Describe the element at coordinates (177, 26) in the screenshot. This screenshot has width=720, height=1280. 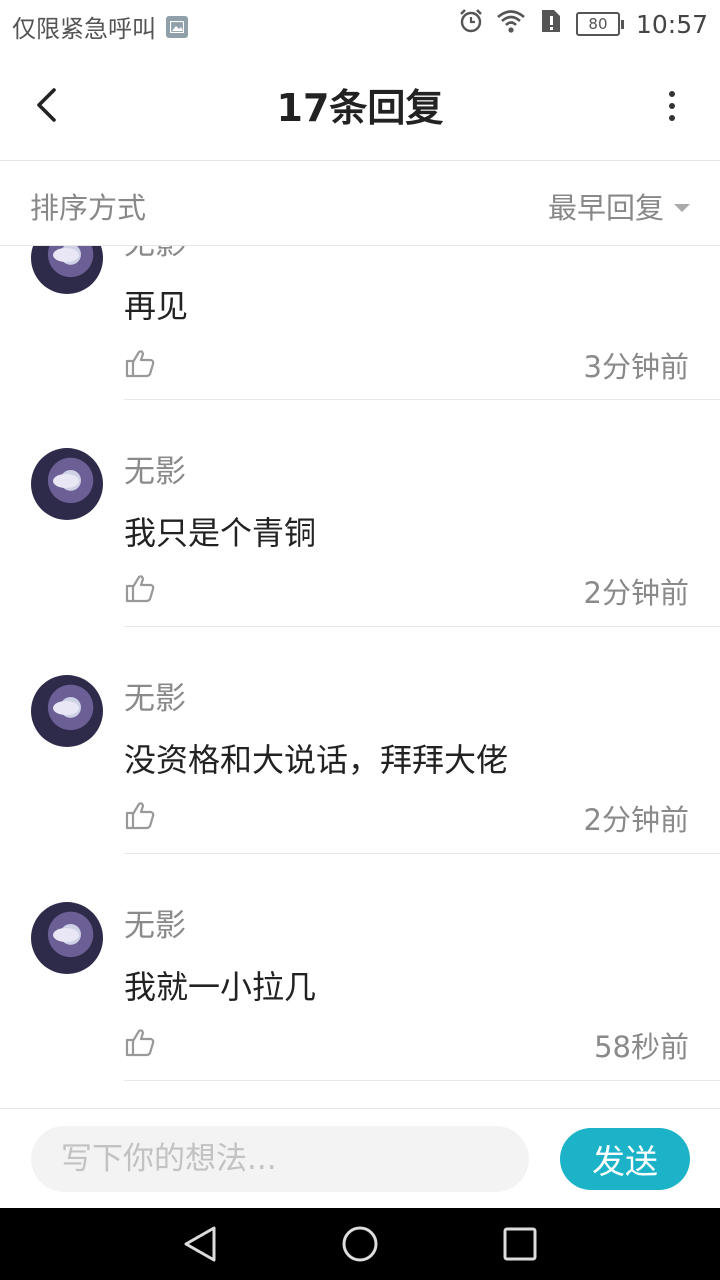
I see `image-notification-icon` at that location.